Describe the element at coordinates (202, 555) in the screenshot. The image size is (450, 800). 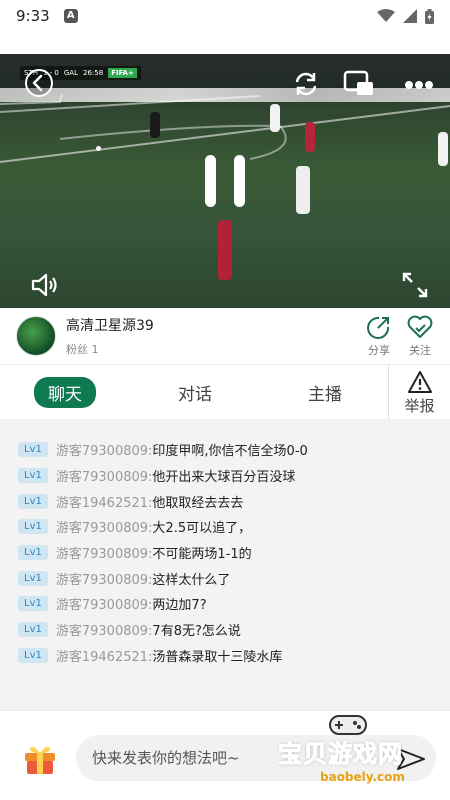
I see `chat-text: 不可能两场1-1的` at that location.